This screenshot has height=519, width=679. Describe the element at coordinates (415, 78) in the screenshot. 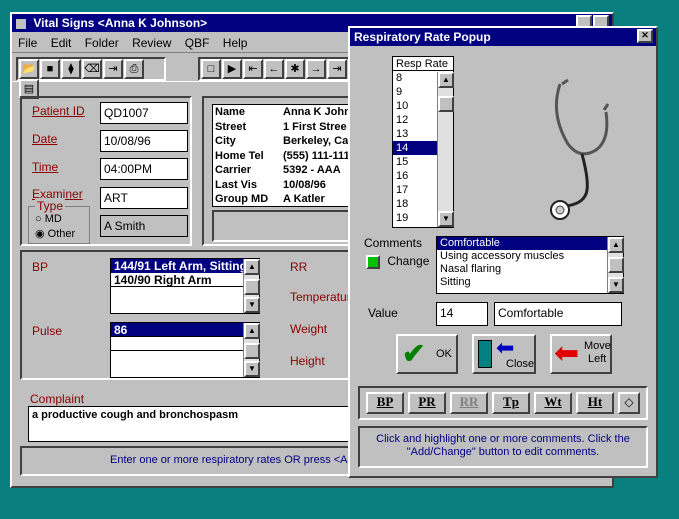

I see `resp-rate-item: 8` at that location.